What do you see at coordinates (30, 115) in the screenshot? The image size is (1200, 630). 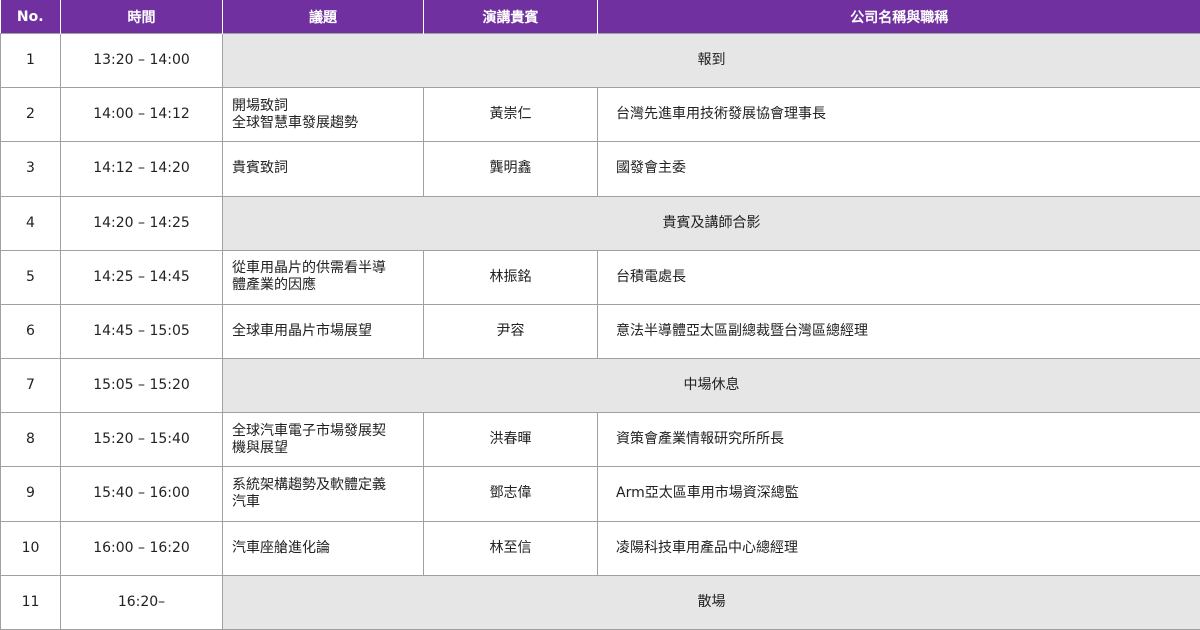 I see `row-number: 2` at bounding box center [30, 115].